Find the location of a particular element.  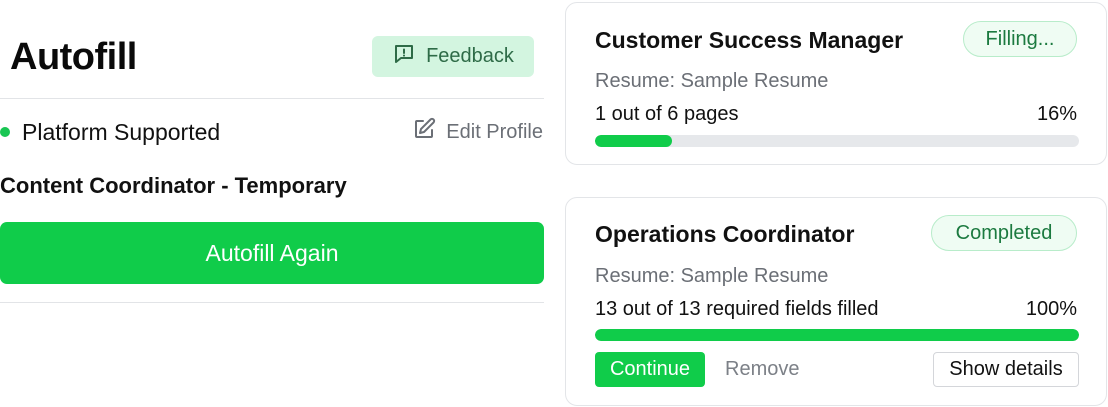

progress-percent: 16% is located at coordinates (1056, 114).